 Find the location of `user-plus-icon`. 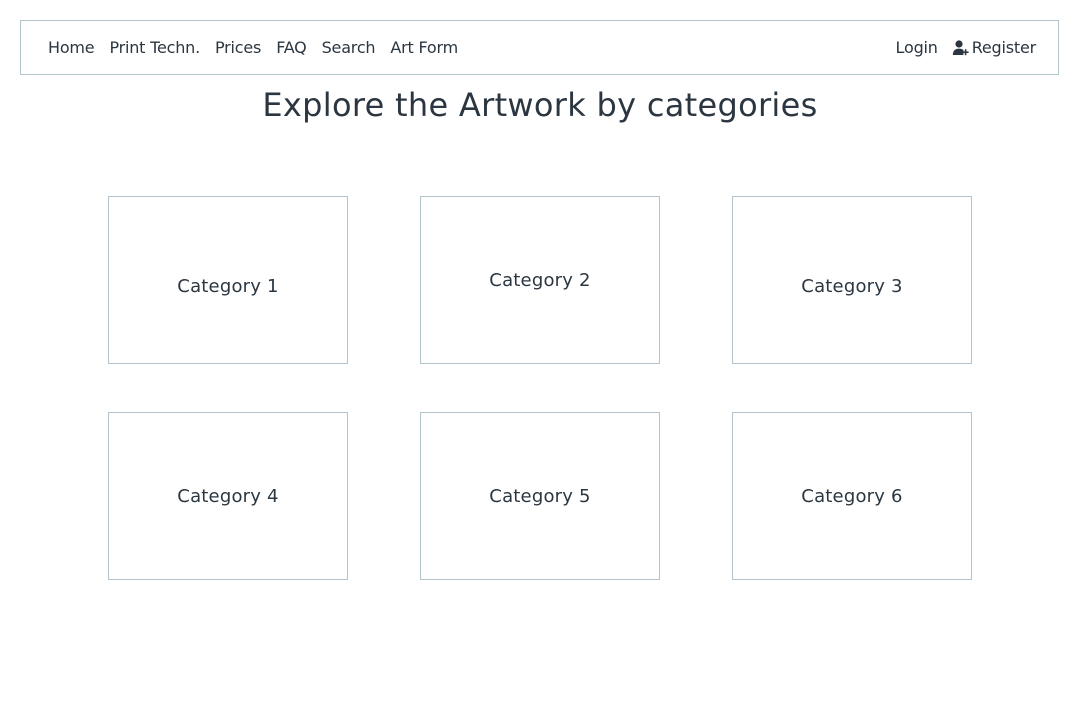

user-plus-icon is located at coordinates (960, 48).